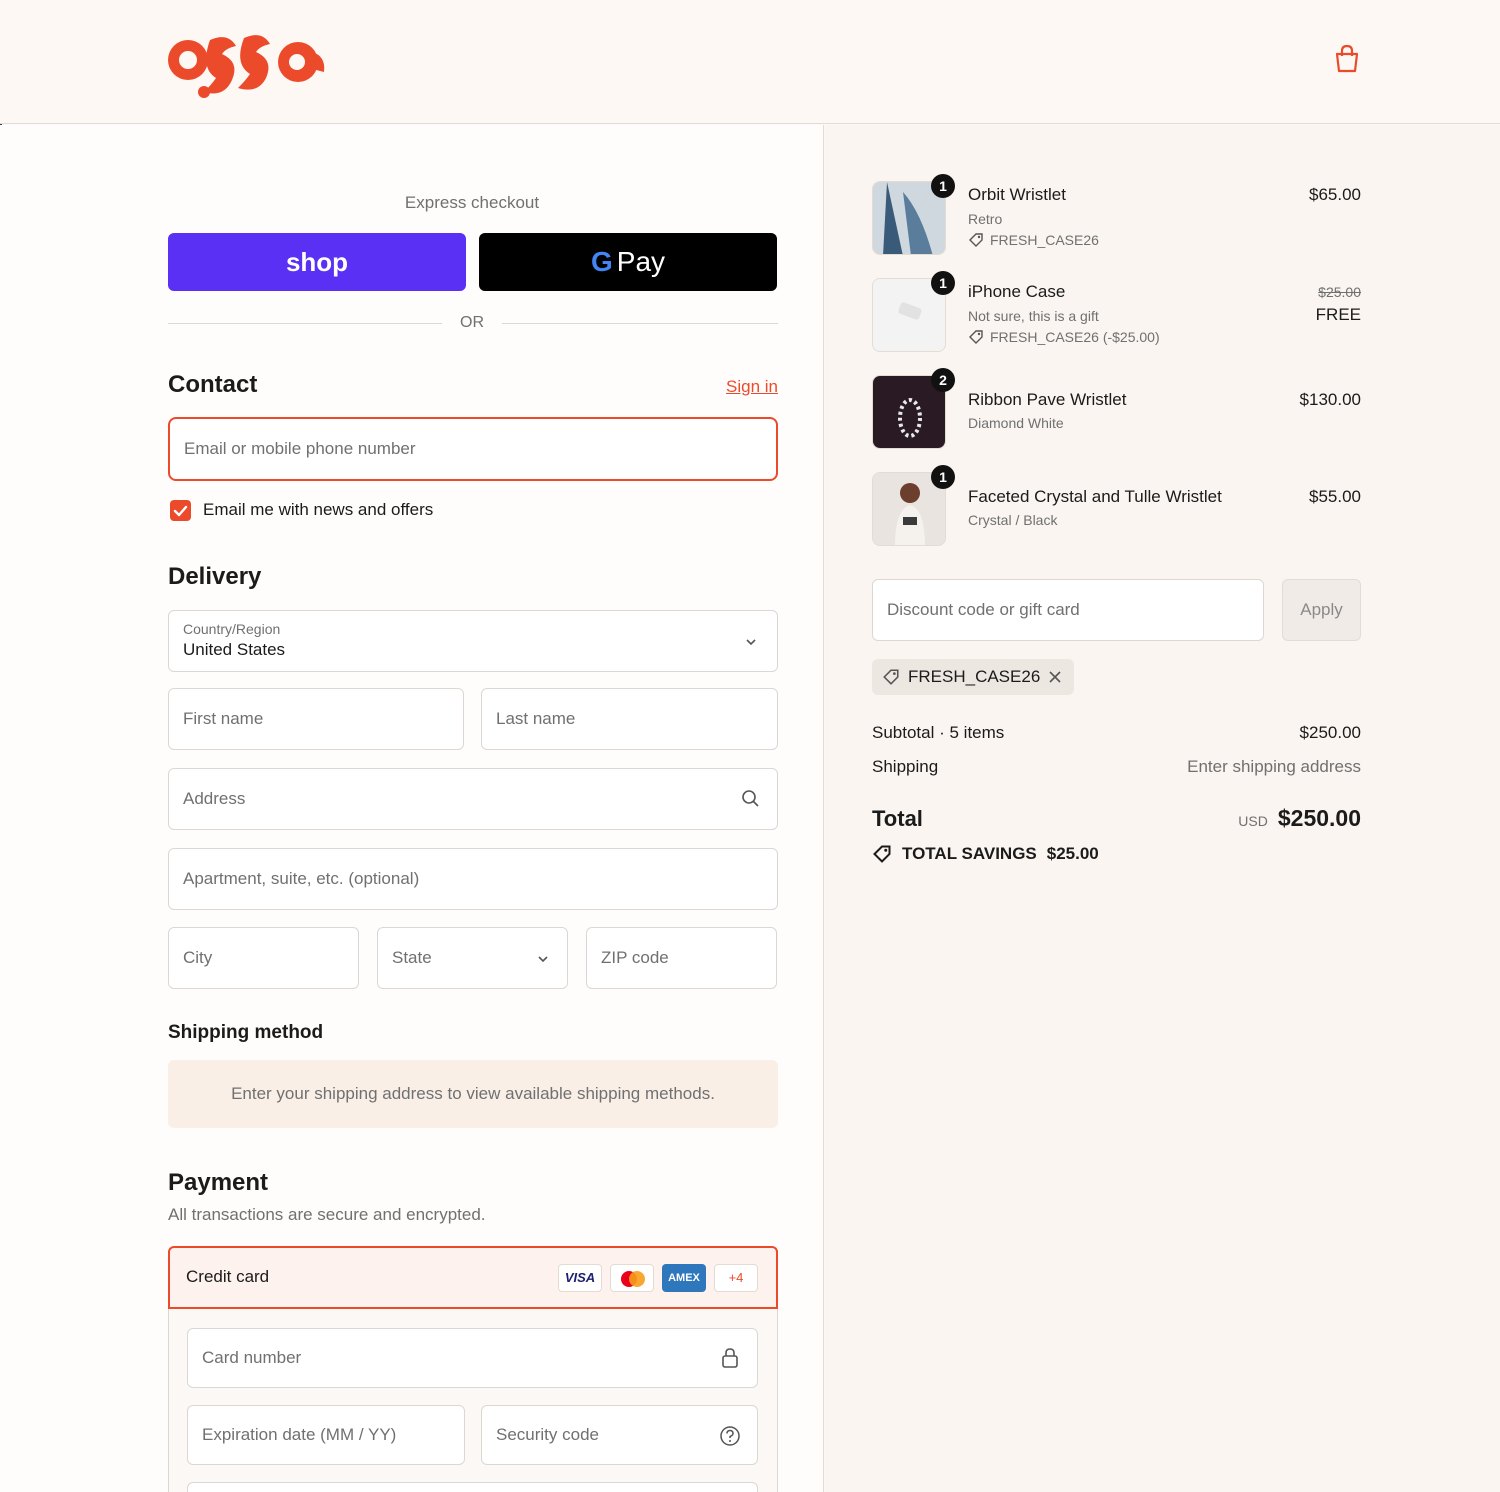 This screenshot has height=1492, width=1500. Describe the element at coordinates (1017, 291) in the screenshot. I see `item-title: iPhone Case` at that location.